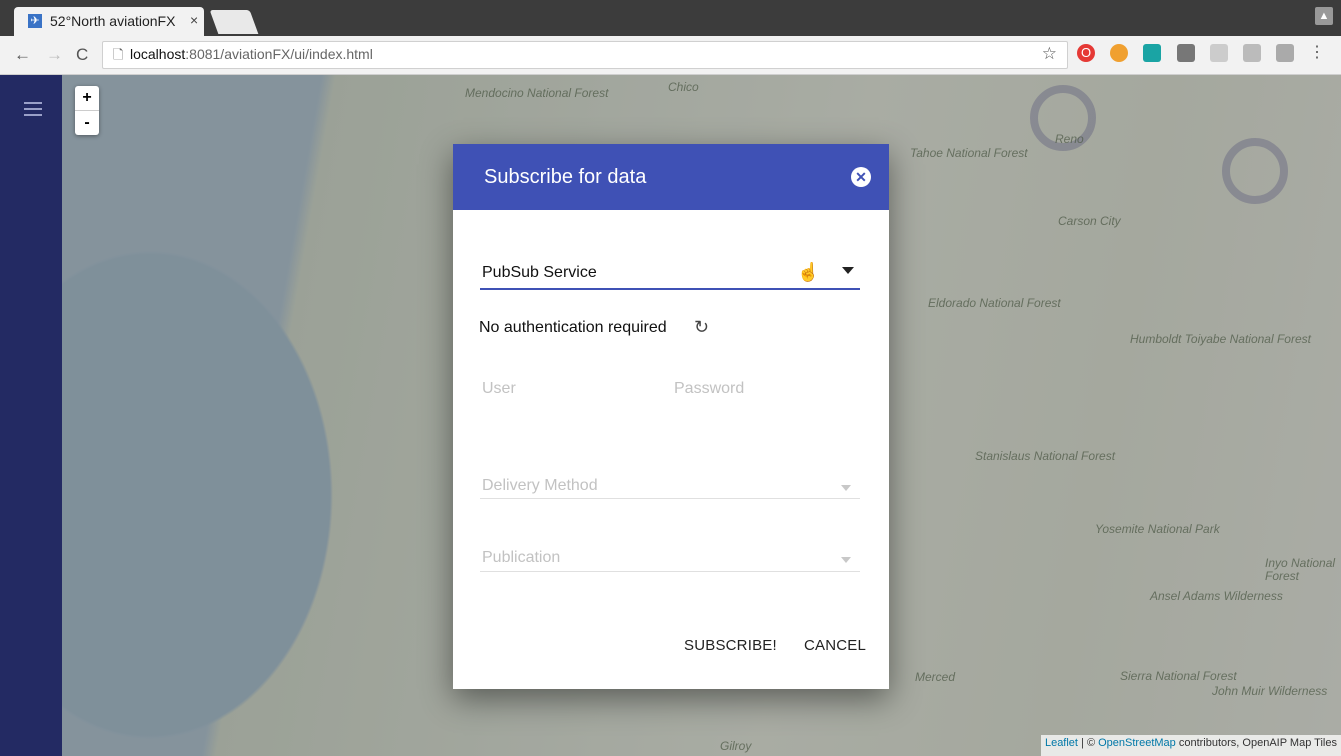 The image size is (1341, 756). What do you see at coordinates (709, 389) in the screenshot?
I see `password-field: Password` at bounding box center [709, 389].